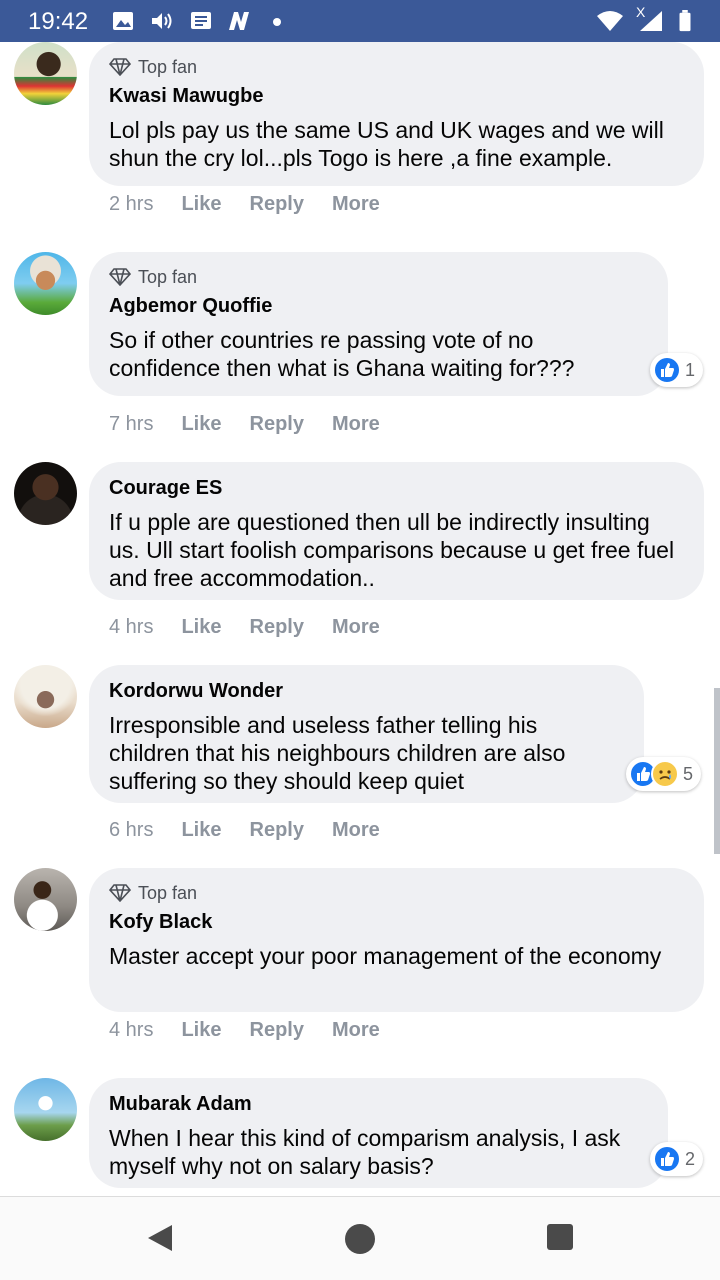  Describe the element at coordinates (131, 830) in the screenshot. I see `comment-time: 6 hrs` at that location.